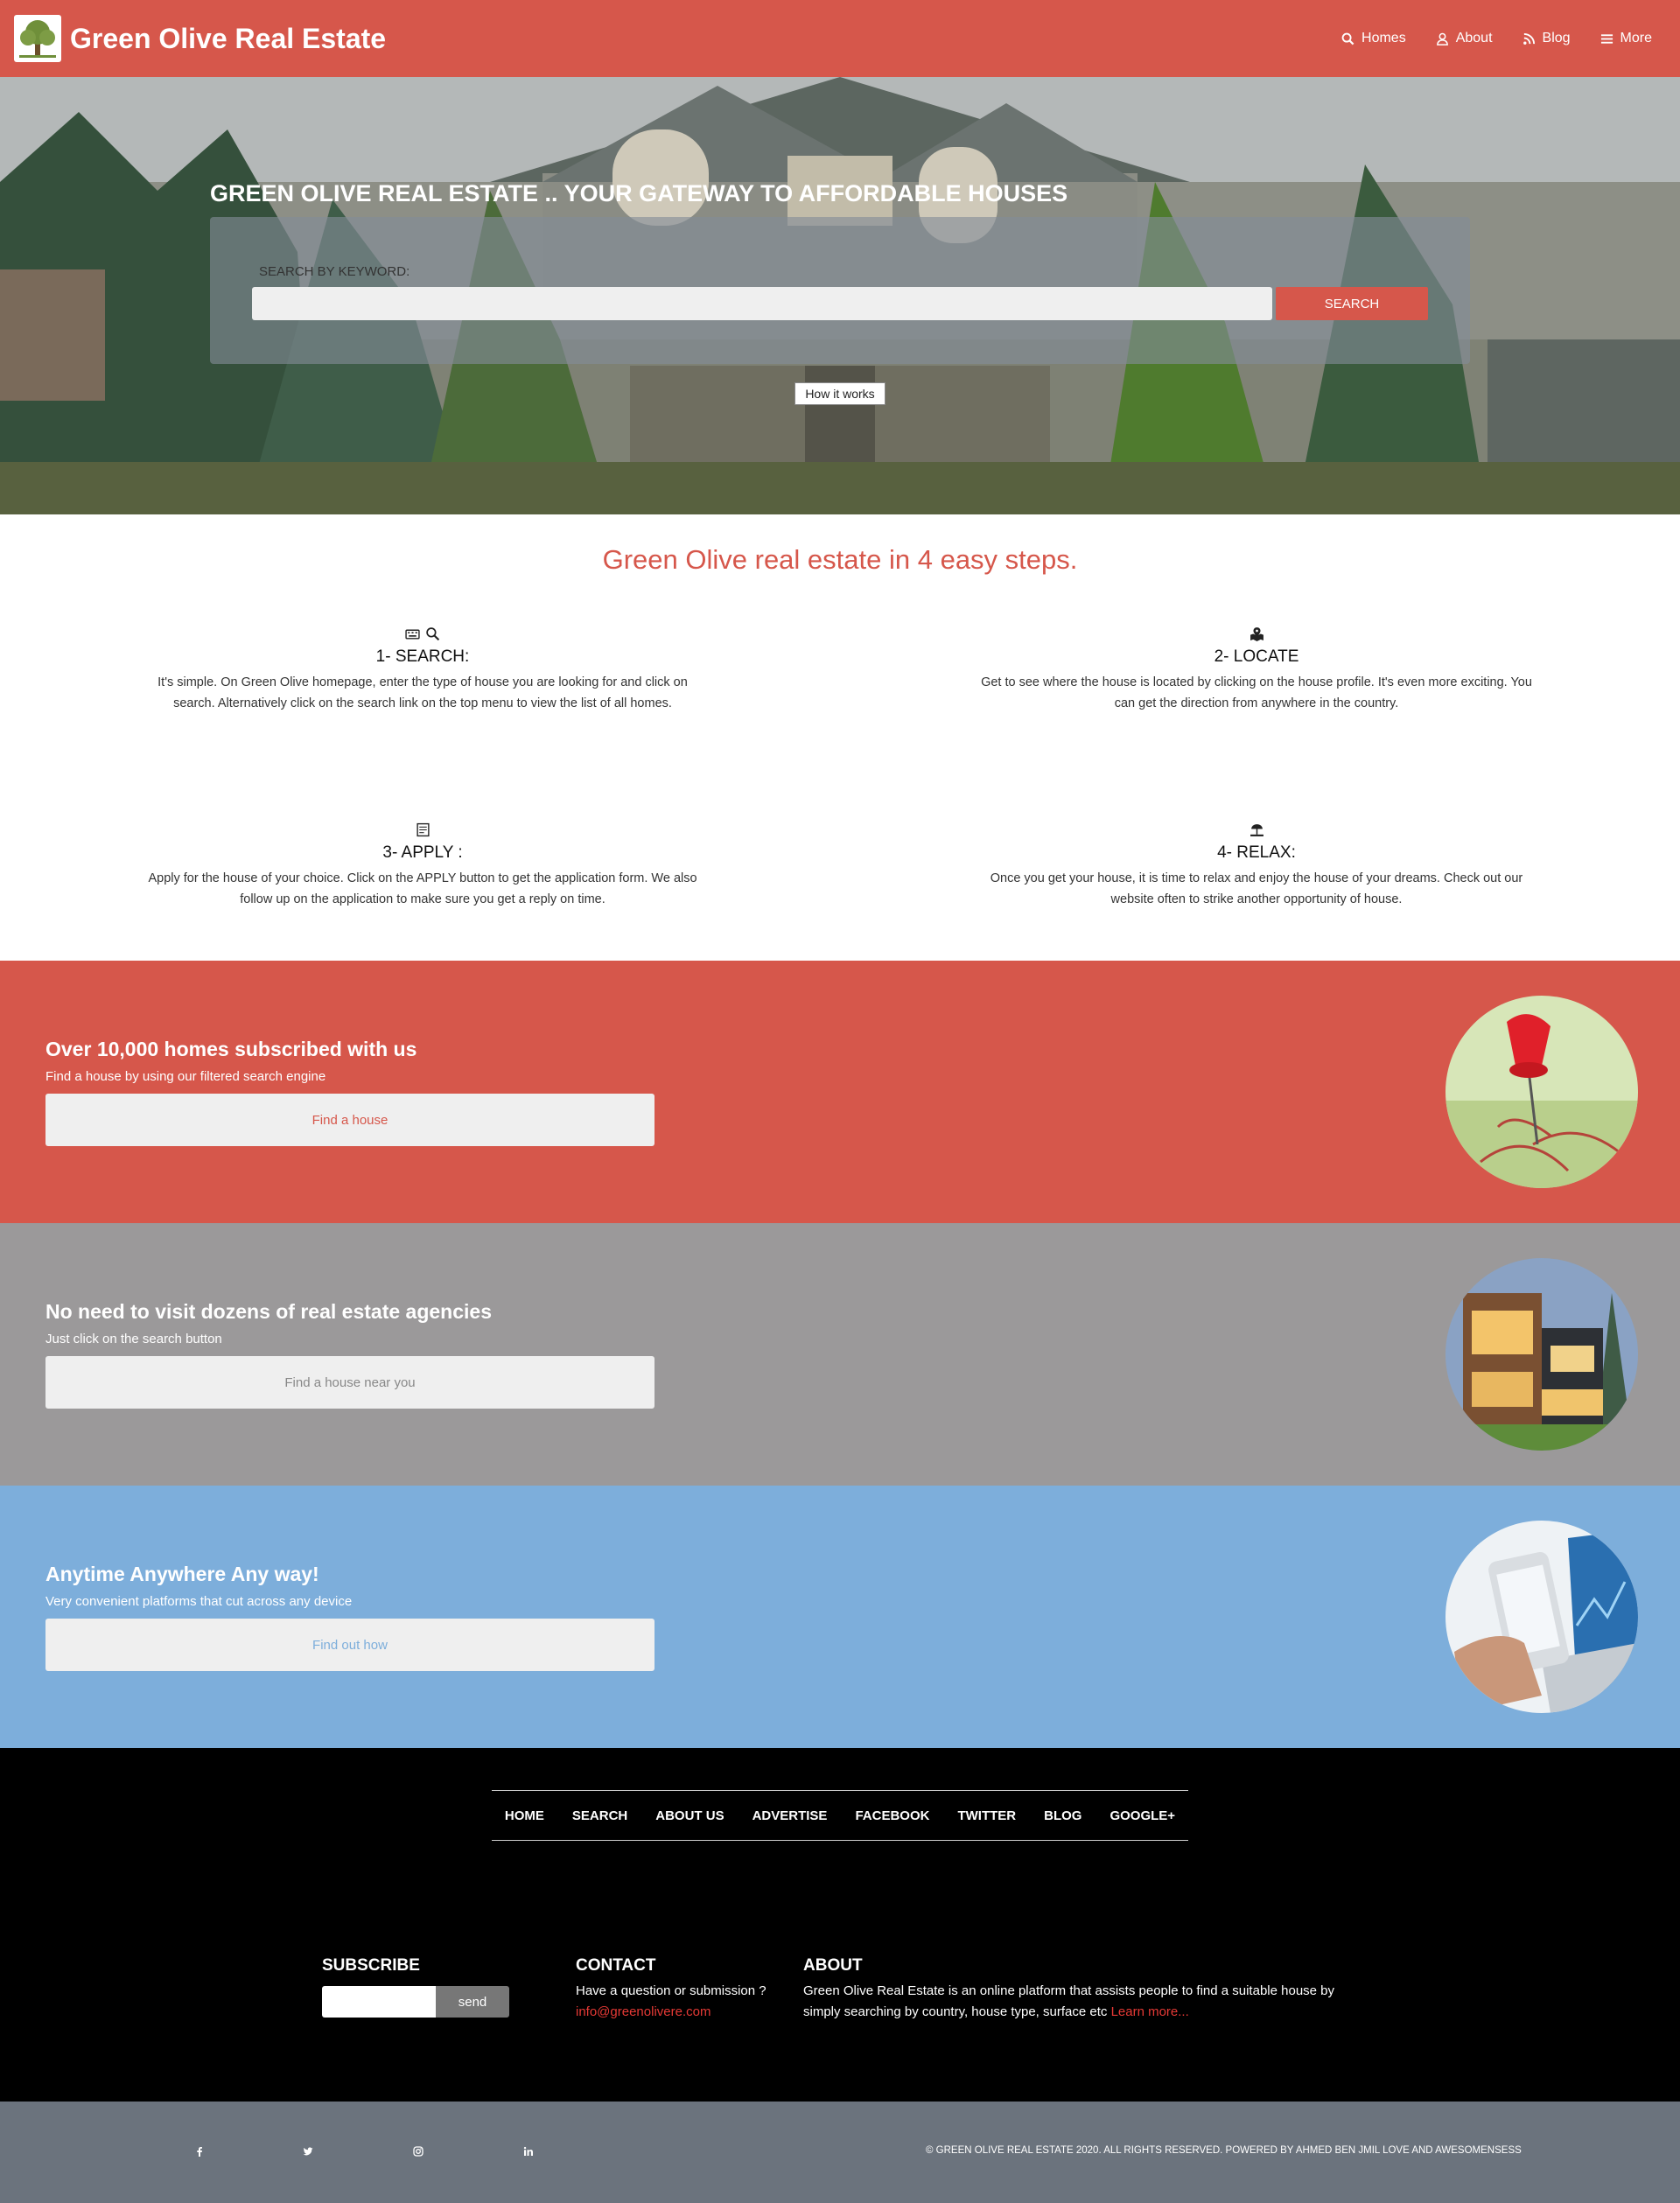 The height and width of the screenshot is (2203, 1680). Describe the element at coordinates (1384, 38) in the screenshot. I see `nav-homes-label: Homes` at that location.